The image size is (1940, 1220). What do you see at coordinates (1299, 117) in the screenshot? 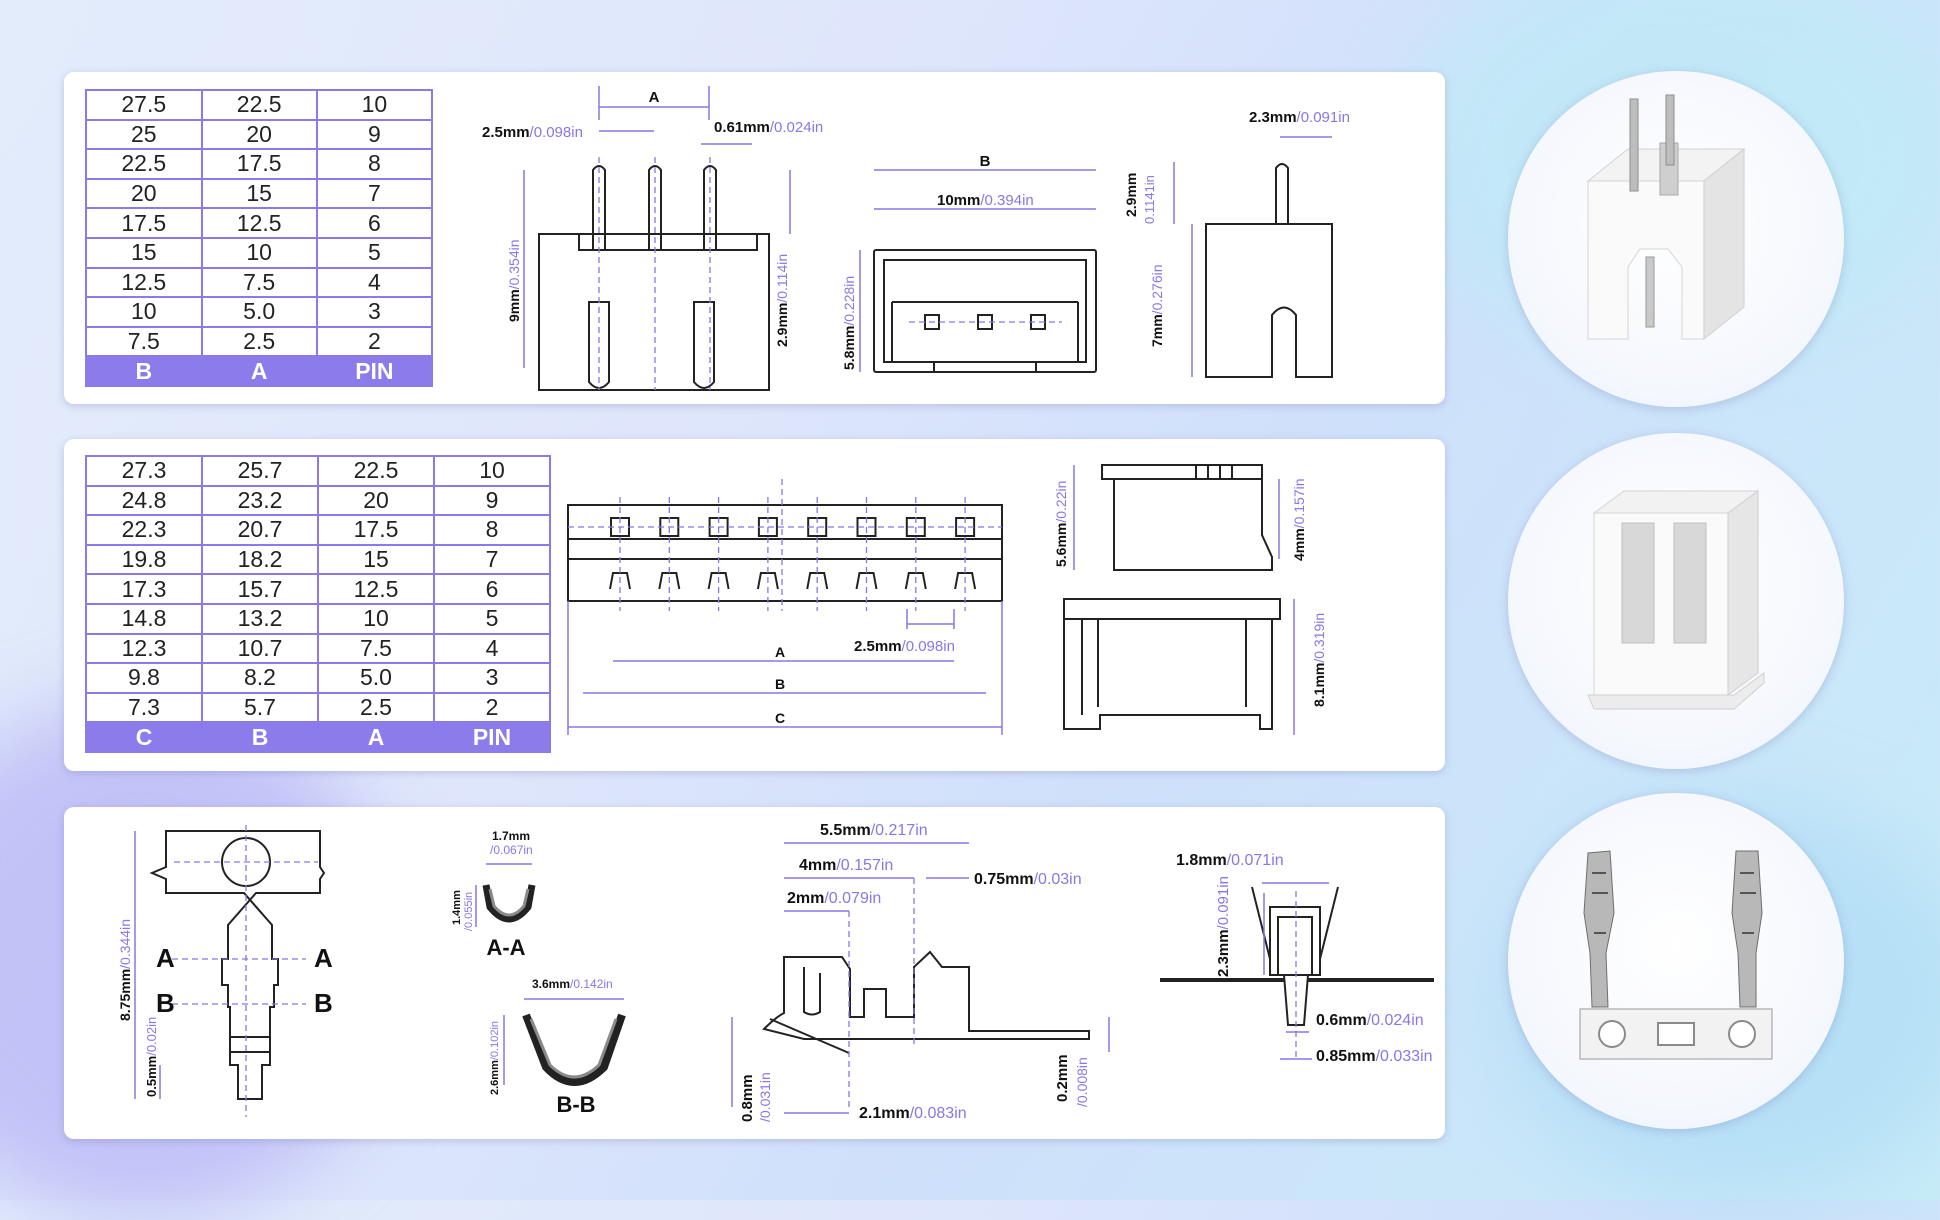
I see `dim-side-pin: 2.3mm/0.091in` at bounding box center [1299, 117].